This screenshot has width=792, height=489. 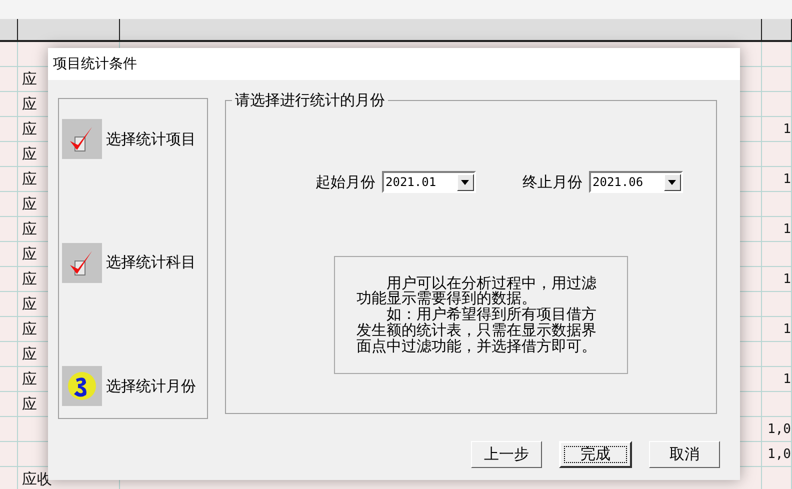 I want to click on dialog-button: 完成, so click(x=595, y=454).